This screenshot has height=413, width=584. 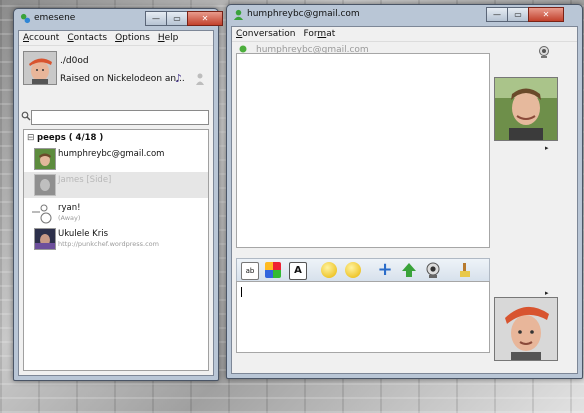 I want to click on own-photo, so click(x=526, y=329).